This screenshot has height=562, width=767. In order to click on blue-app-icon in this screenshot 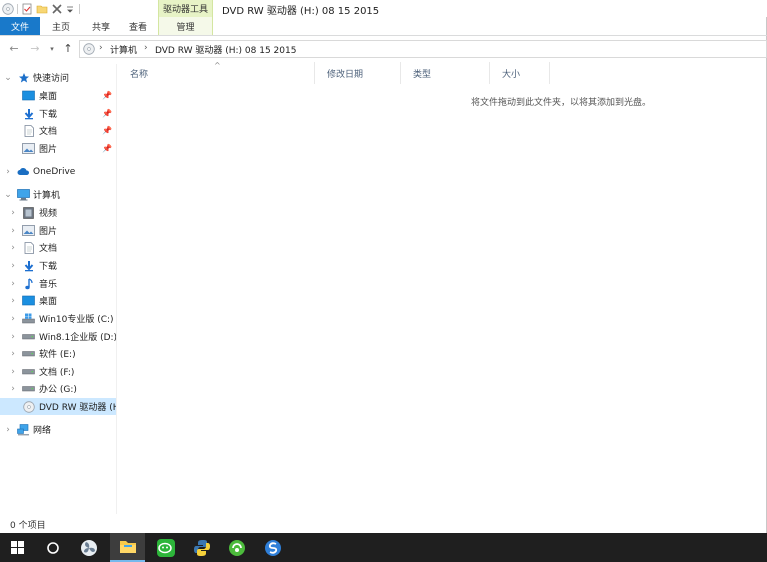, I will do `click(272, 547)`.